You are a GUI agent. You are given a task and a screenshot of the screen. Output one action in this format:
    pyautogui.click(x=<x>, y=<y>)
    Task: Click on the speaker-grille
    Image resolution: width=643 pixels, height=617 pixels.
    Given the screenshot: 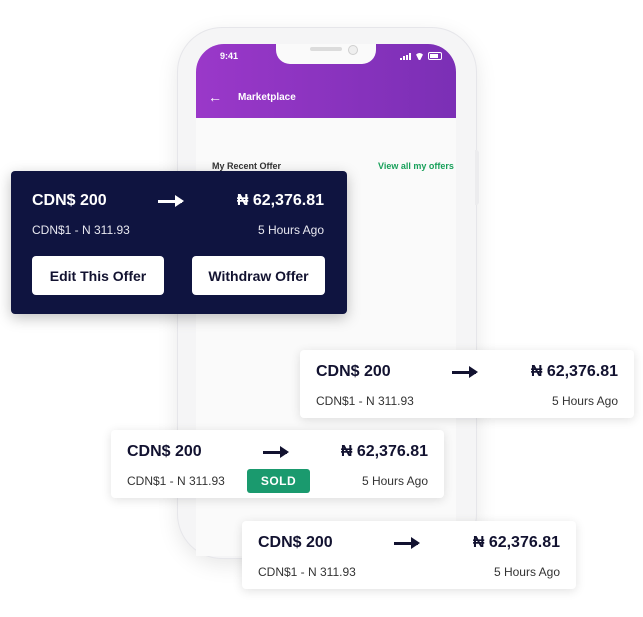 What is the action you would take?
    pyautogui.click(x=326, y=49)
    